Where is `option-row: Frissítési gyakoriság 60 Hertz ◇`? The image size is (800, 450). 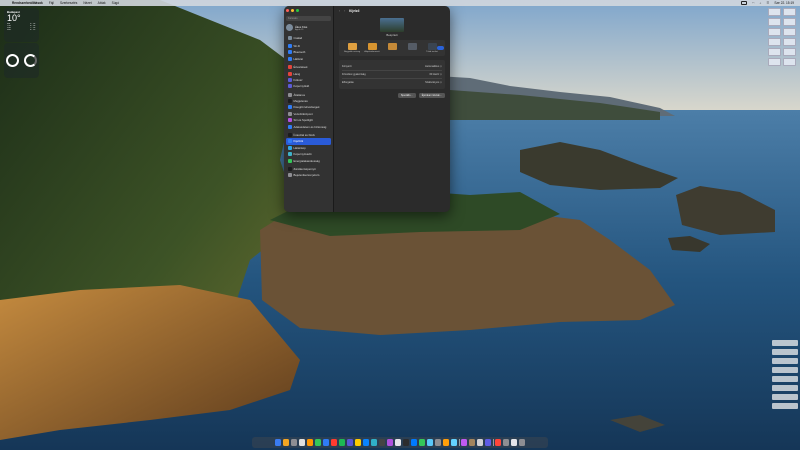
option-row: Frissítési gyakoriság 60 Hertz ◇ is located at coordinates (392, 75).